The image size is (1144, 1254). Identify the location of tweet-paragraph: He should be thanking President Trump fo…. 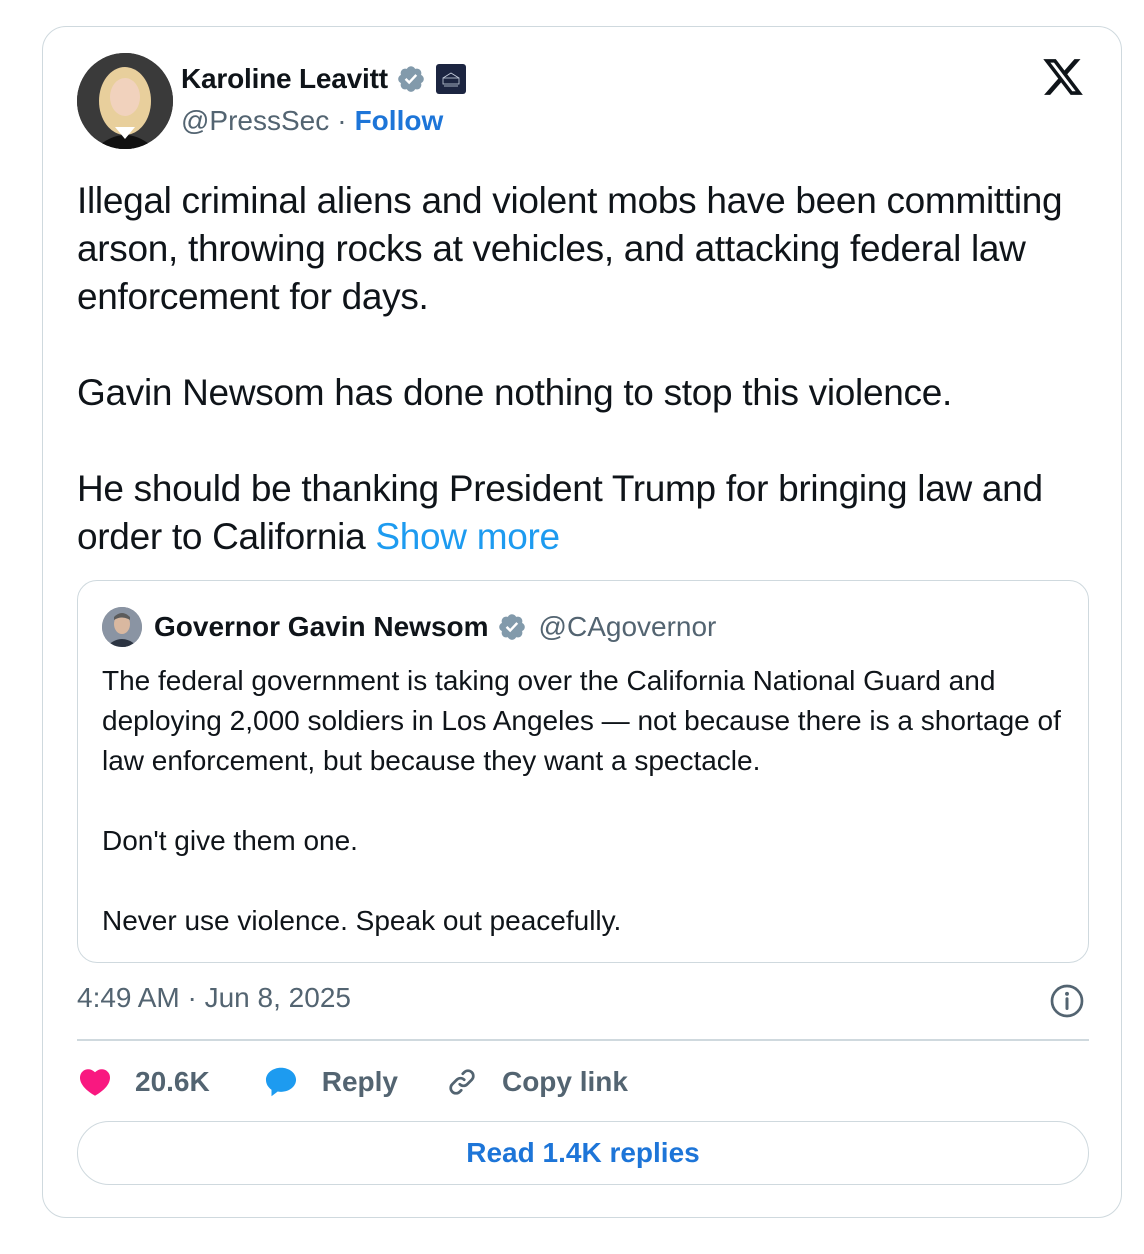
(582, 513).